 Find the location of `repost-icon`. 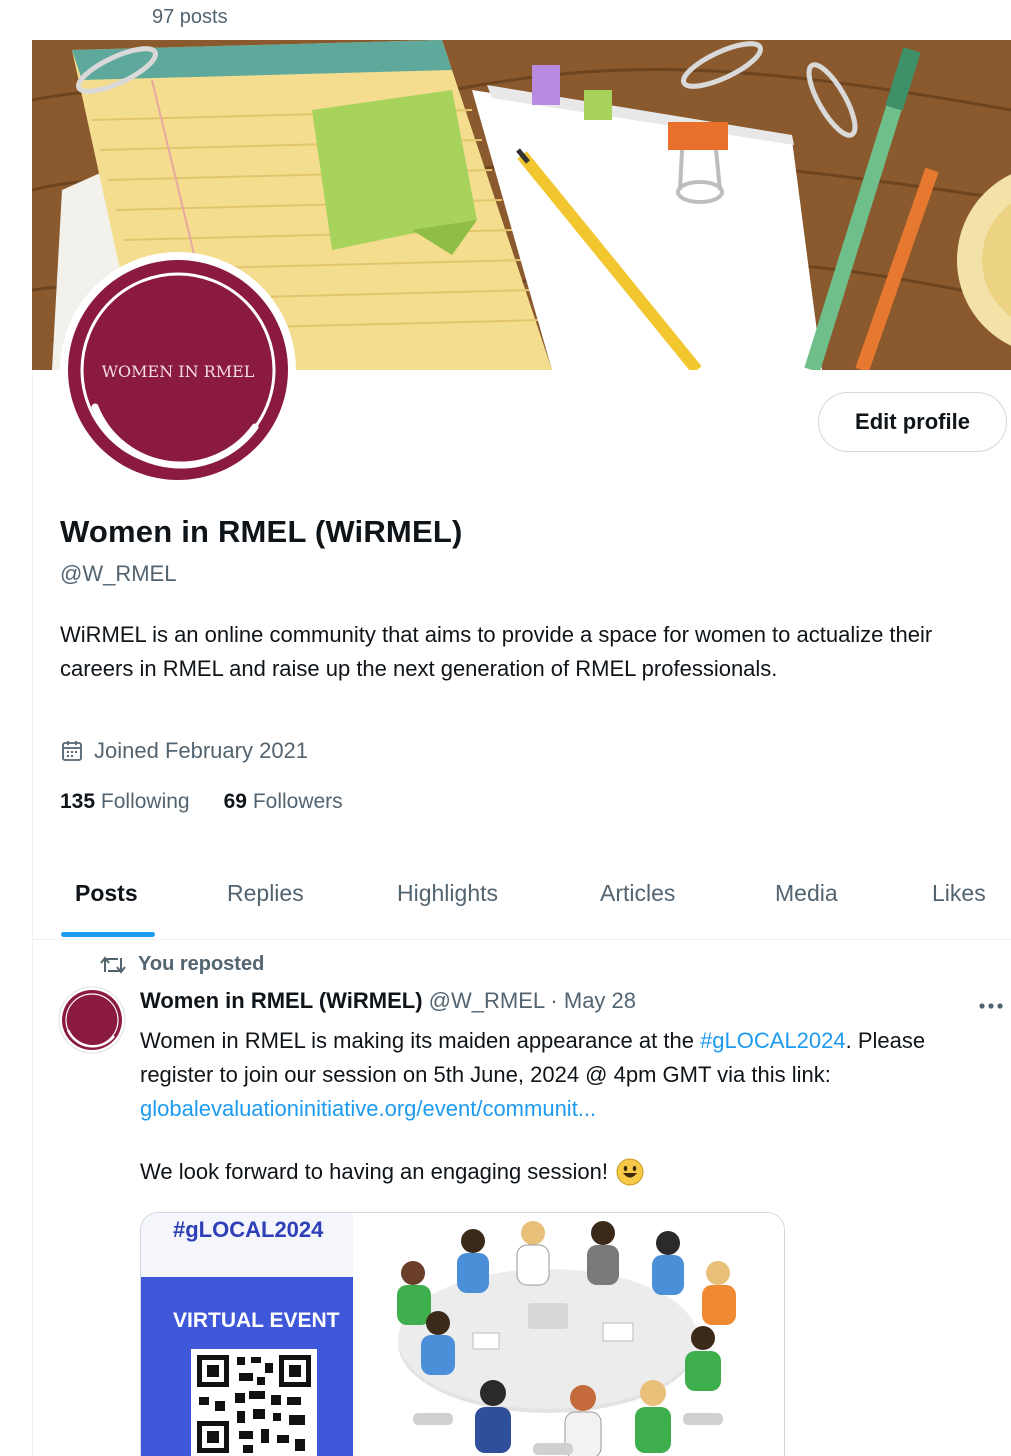

repost-icon is located at coordinates (113, 964).